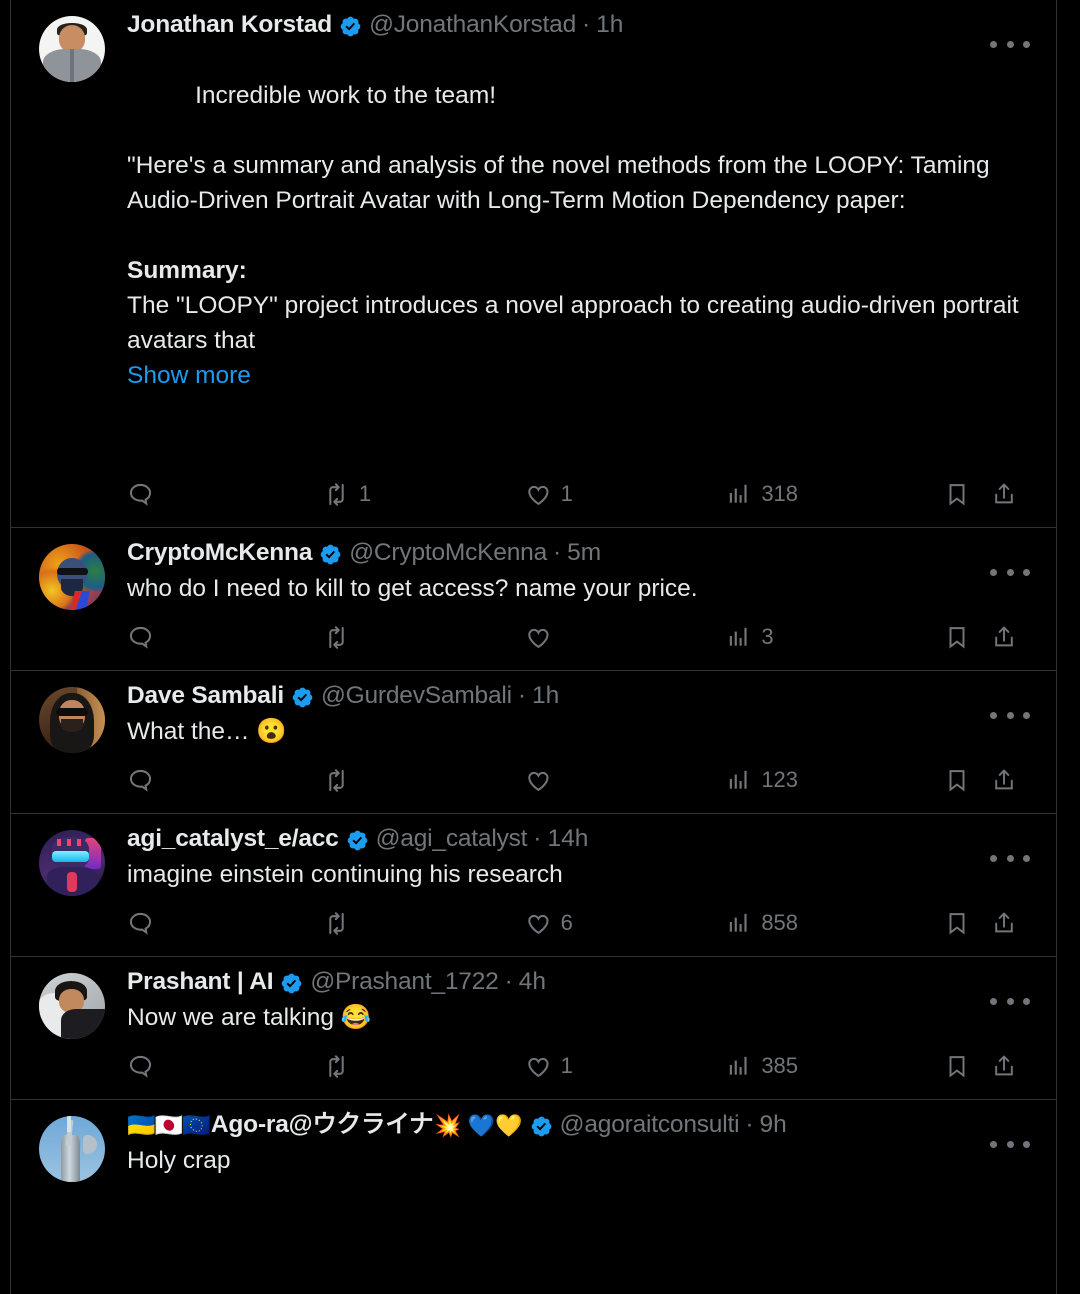  Describe the element at coordinates (650, 1125) in the screenshot. I see `handle: @agoraitconsulti` at that location.